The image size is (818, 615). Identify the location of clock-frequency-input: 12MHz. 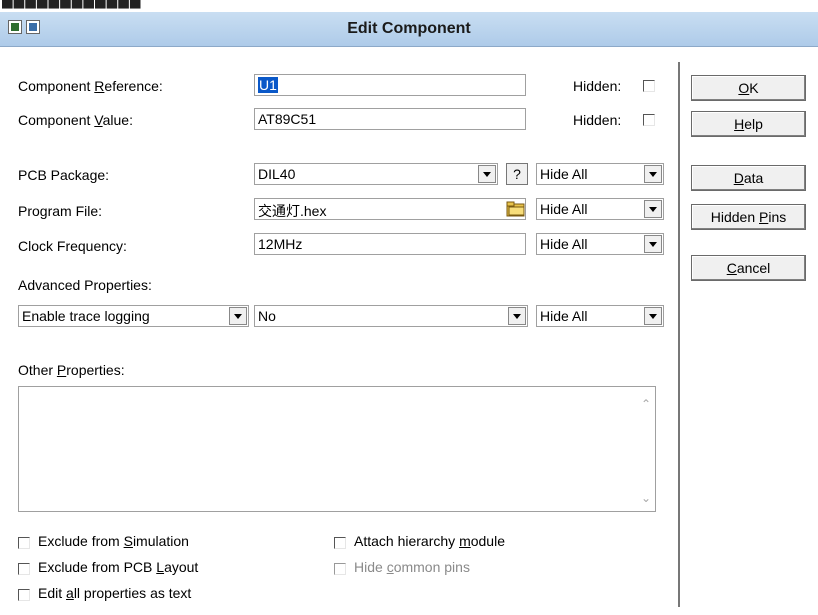
(390, 244).